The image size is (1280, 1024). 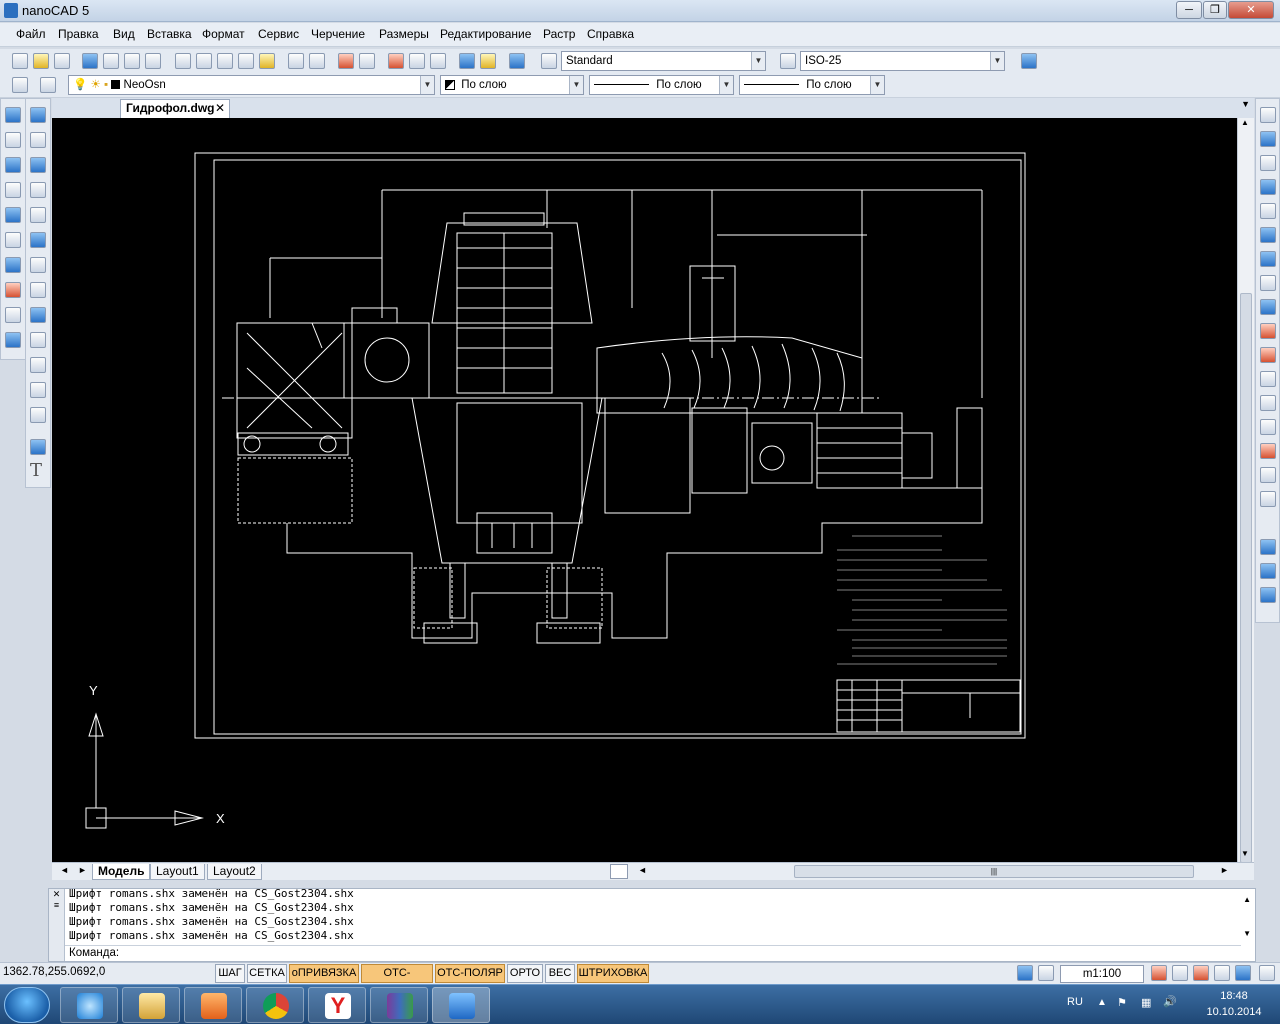 What do you see at coordinates (1268, 547) in the screenshot?
I see `group-icon` at bounding box center [1268, 547].